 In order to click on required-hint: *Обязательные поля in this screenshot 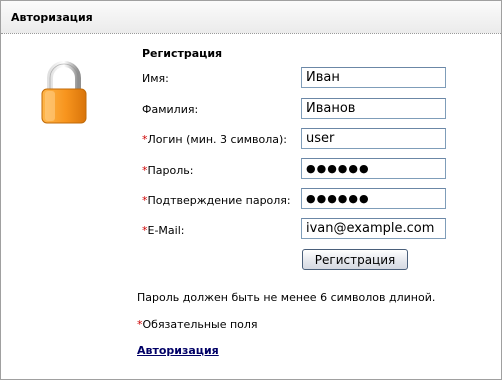, I will do `click(197, 324)`.